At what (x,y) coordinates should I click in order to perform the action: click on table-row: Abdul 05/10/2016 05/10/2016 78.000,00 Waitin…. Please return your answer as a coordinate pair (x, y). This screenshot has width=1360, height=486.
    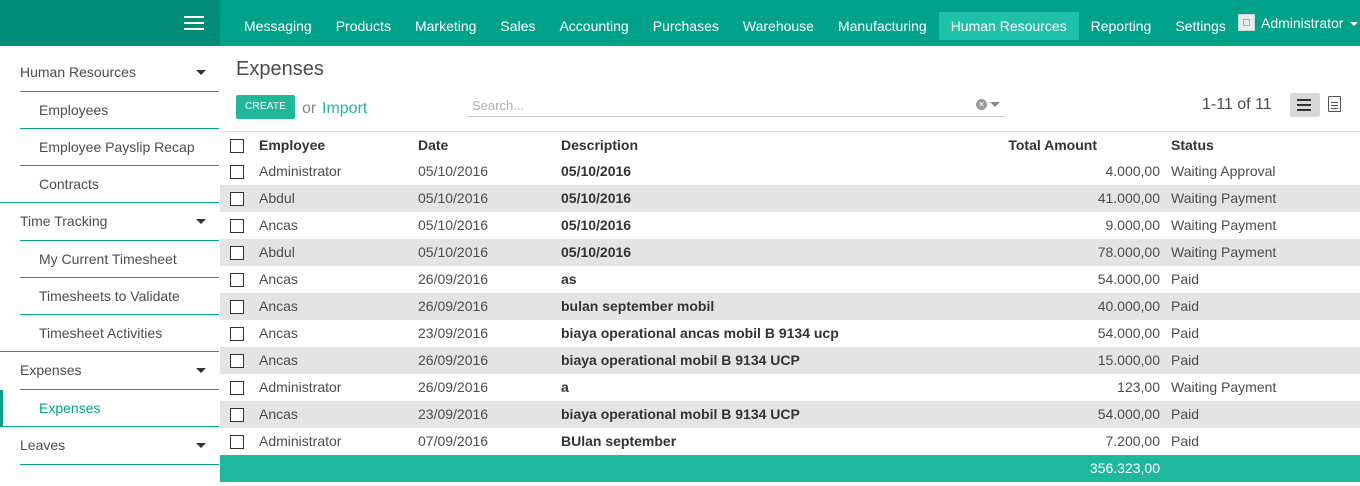
    Looking at the image, I should click on (790, 252).